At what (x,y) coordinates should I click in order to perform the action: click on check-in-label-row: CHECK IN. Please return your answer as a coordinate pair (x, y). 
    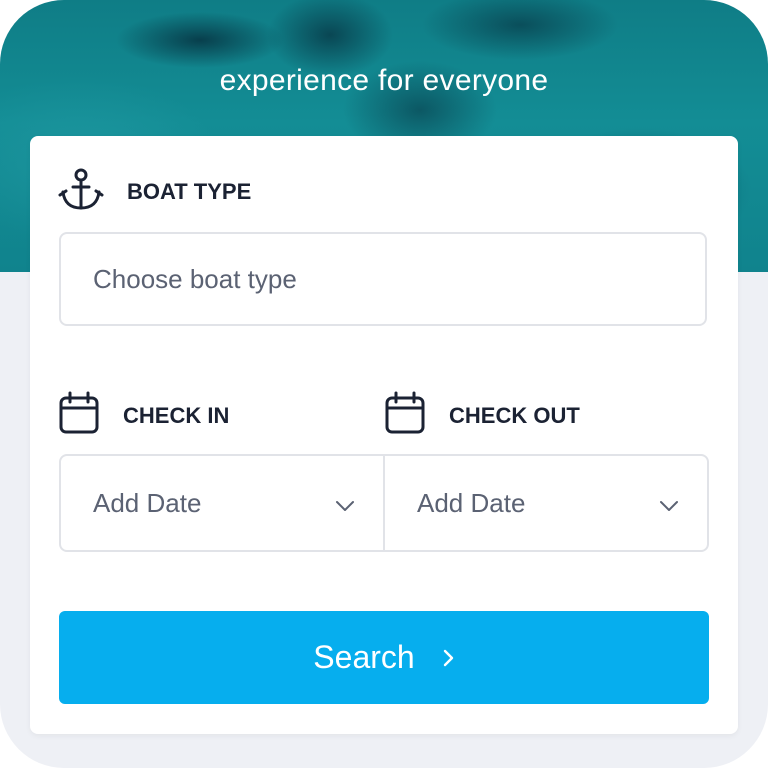
    Looking at the image, I should click on (143, 415).